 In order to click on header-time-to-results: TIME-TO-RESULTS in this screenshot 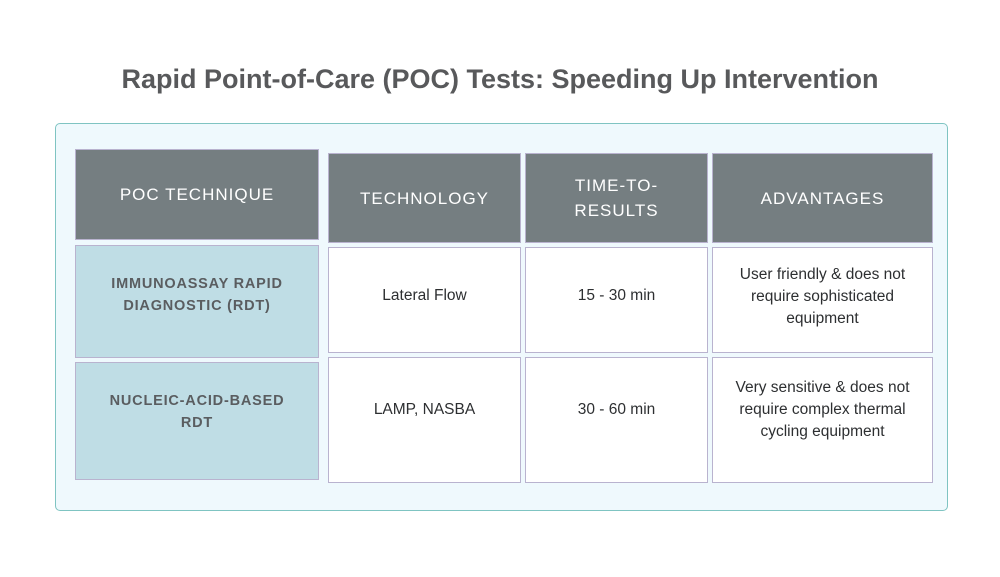, I will do `click(616, 198)`.